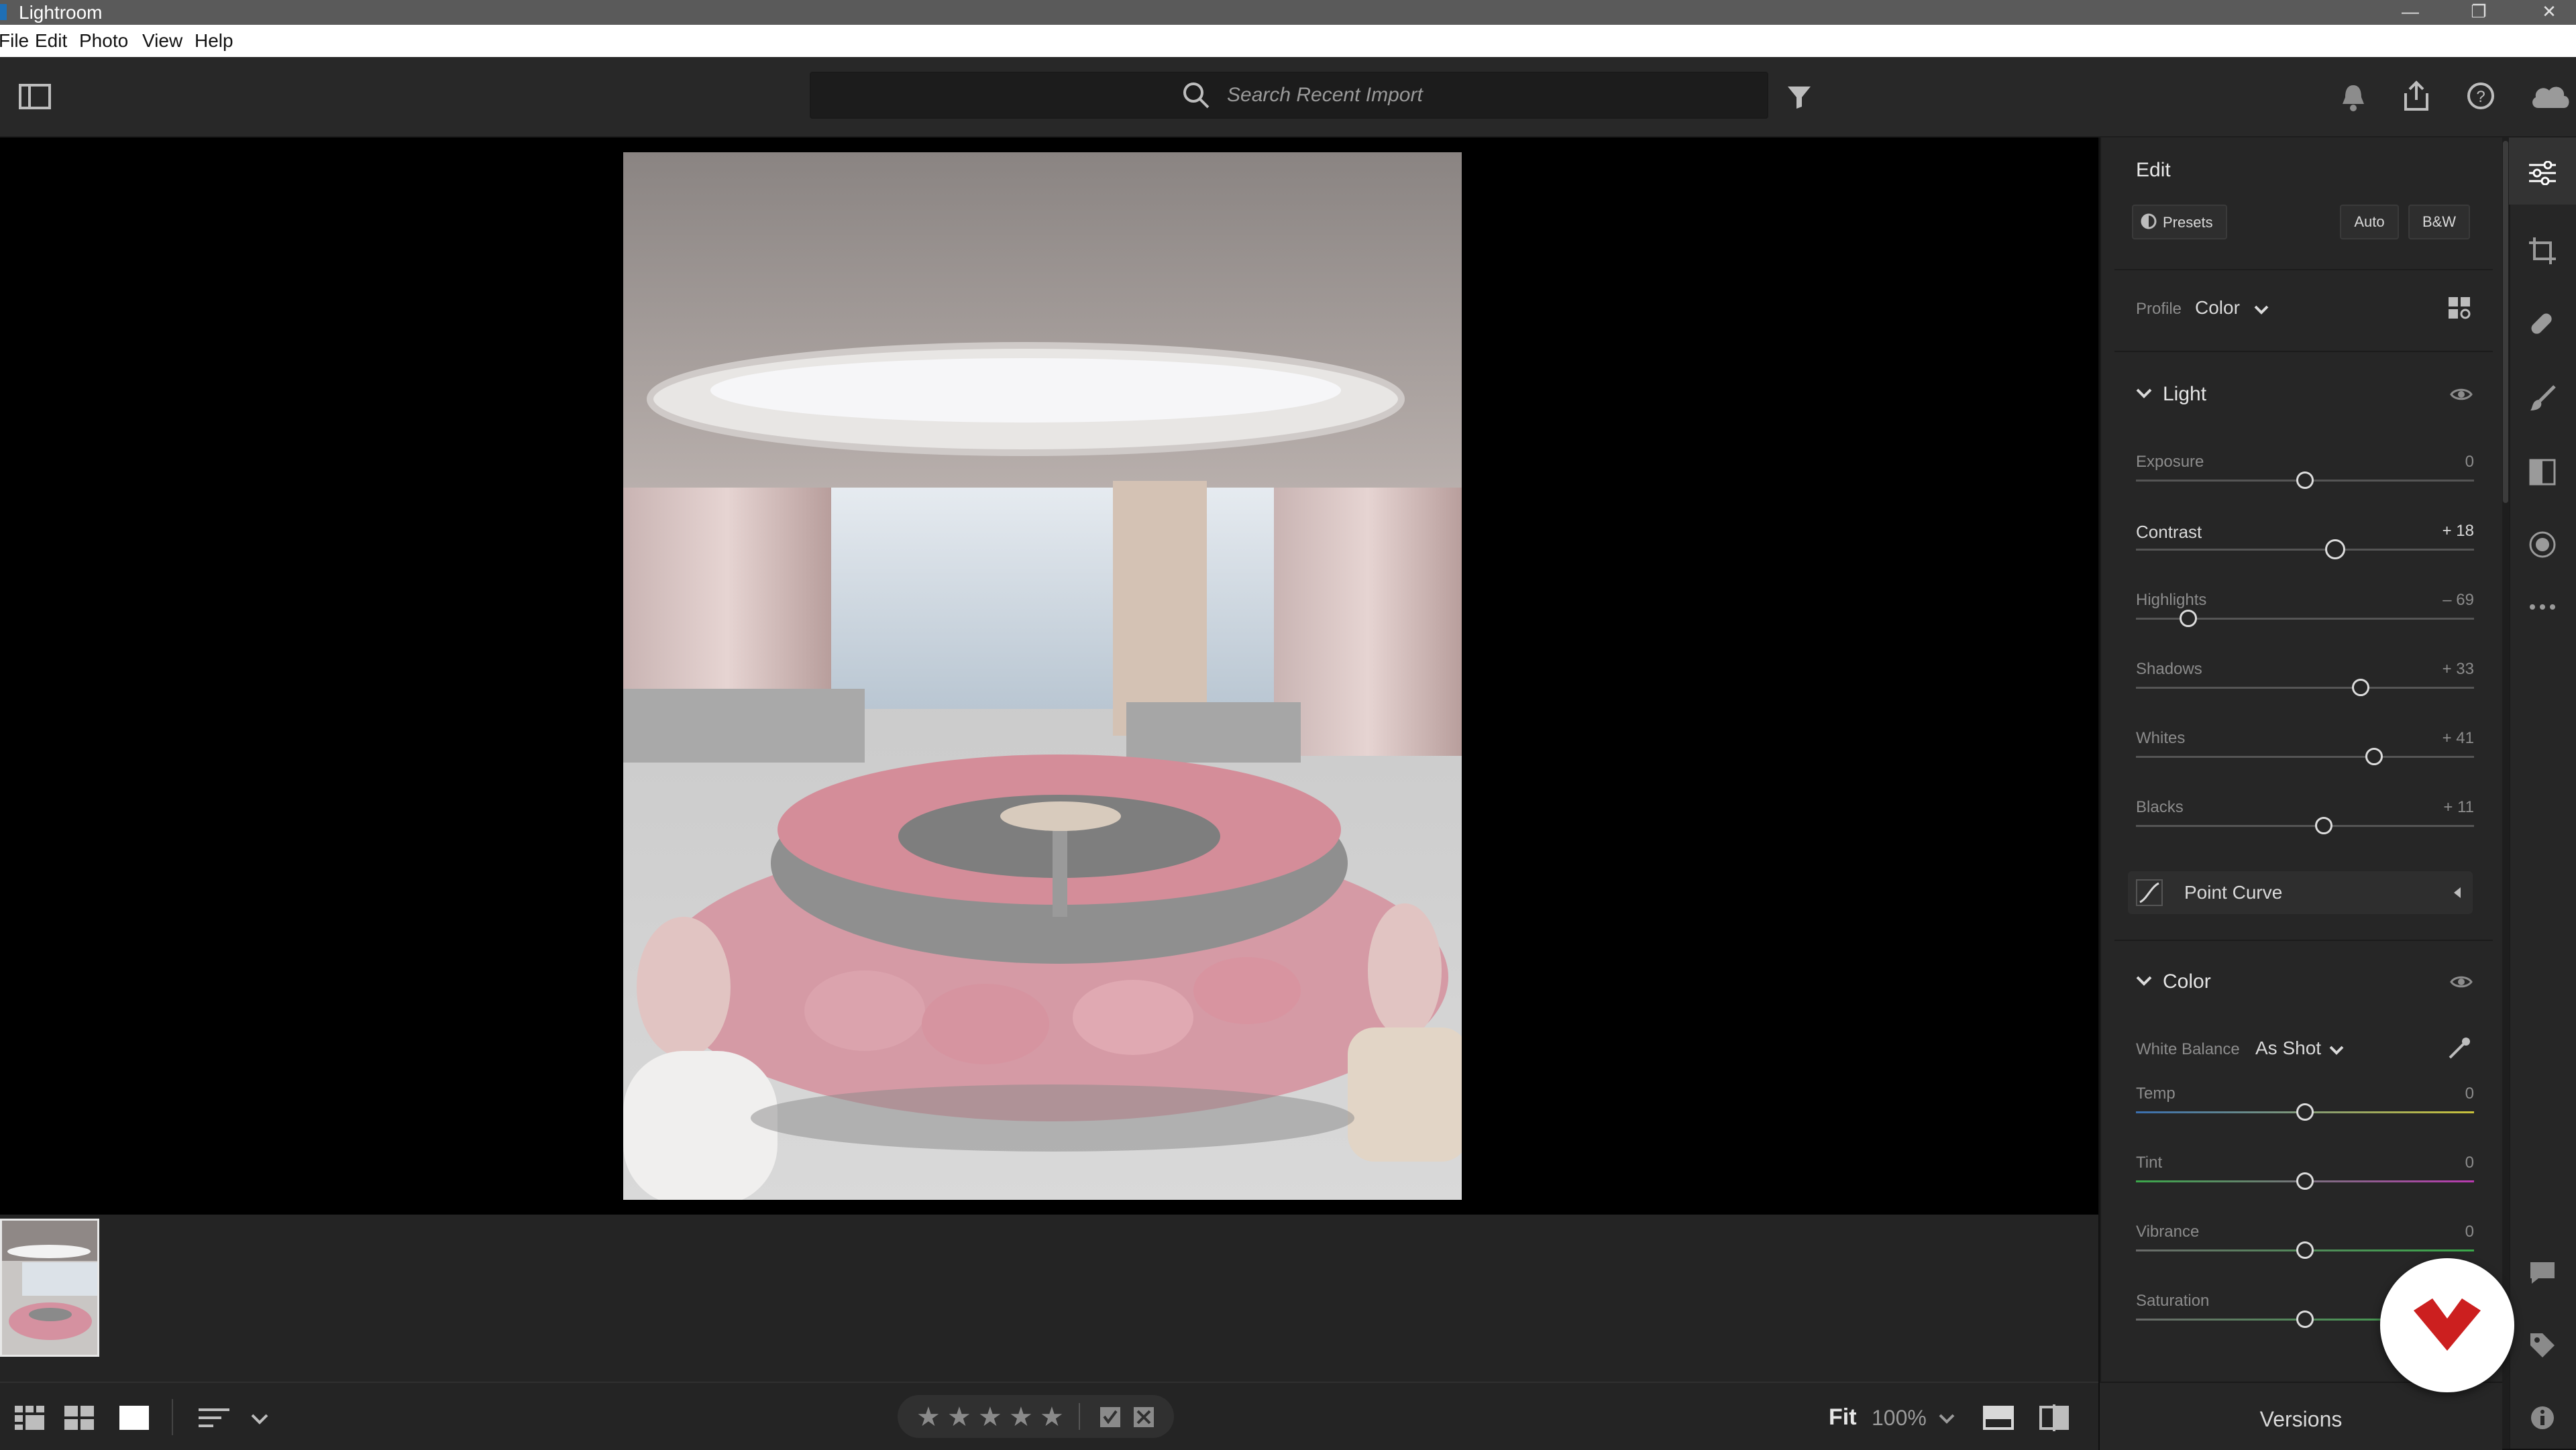 Image resolution: width=2576 pixels, height=1450 pixels. Describe the element at coordinates (2550, 96) in the screenshot. I see `cloud-icon` at that location.